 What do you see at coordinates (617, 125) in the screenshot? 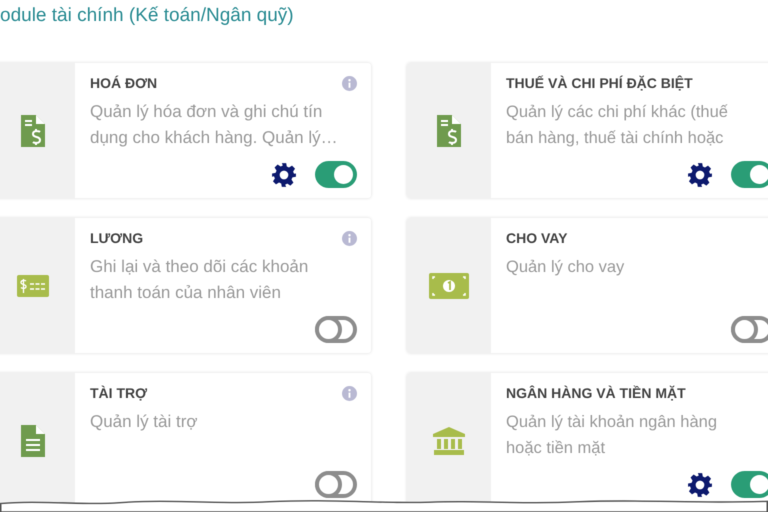
I see `module-description: Quản lý các chi phí khác (thuế bán hàng, thuế tài chính hoặc` at bounding box center [617, 125].